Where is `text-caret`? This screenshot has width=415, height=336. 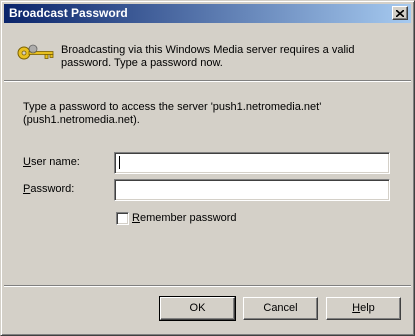 text-caret is located at coordinates (119, 162).